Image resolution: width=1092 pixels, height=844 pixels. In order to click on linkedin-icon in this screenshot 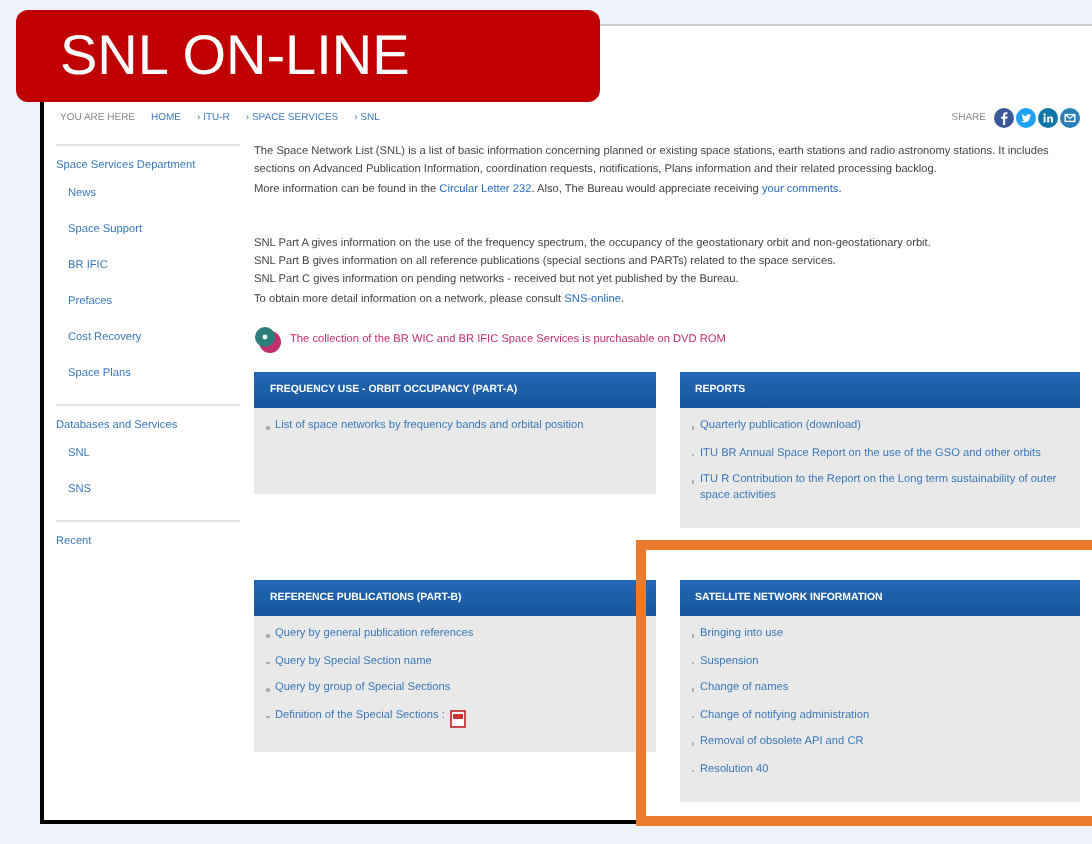, I will do `click(1048, 118)`.